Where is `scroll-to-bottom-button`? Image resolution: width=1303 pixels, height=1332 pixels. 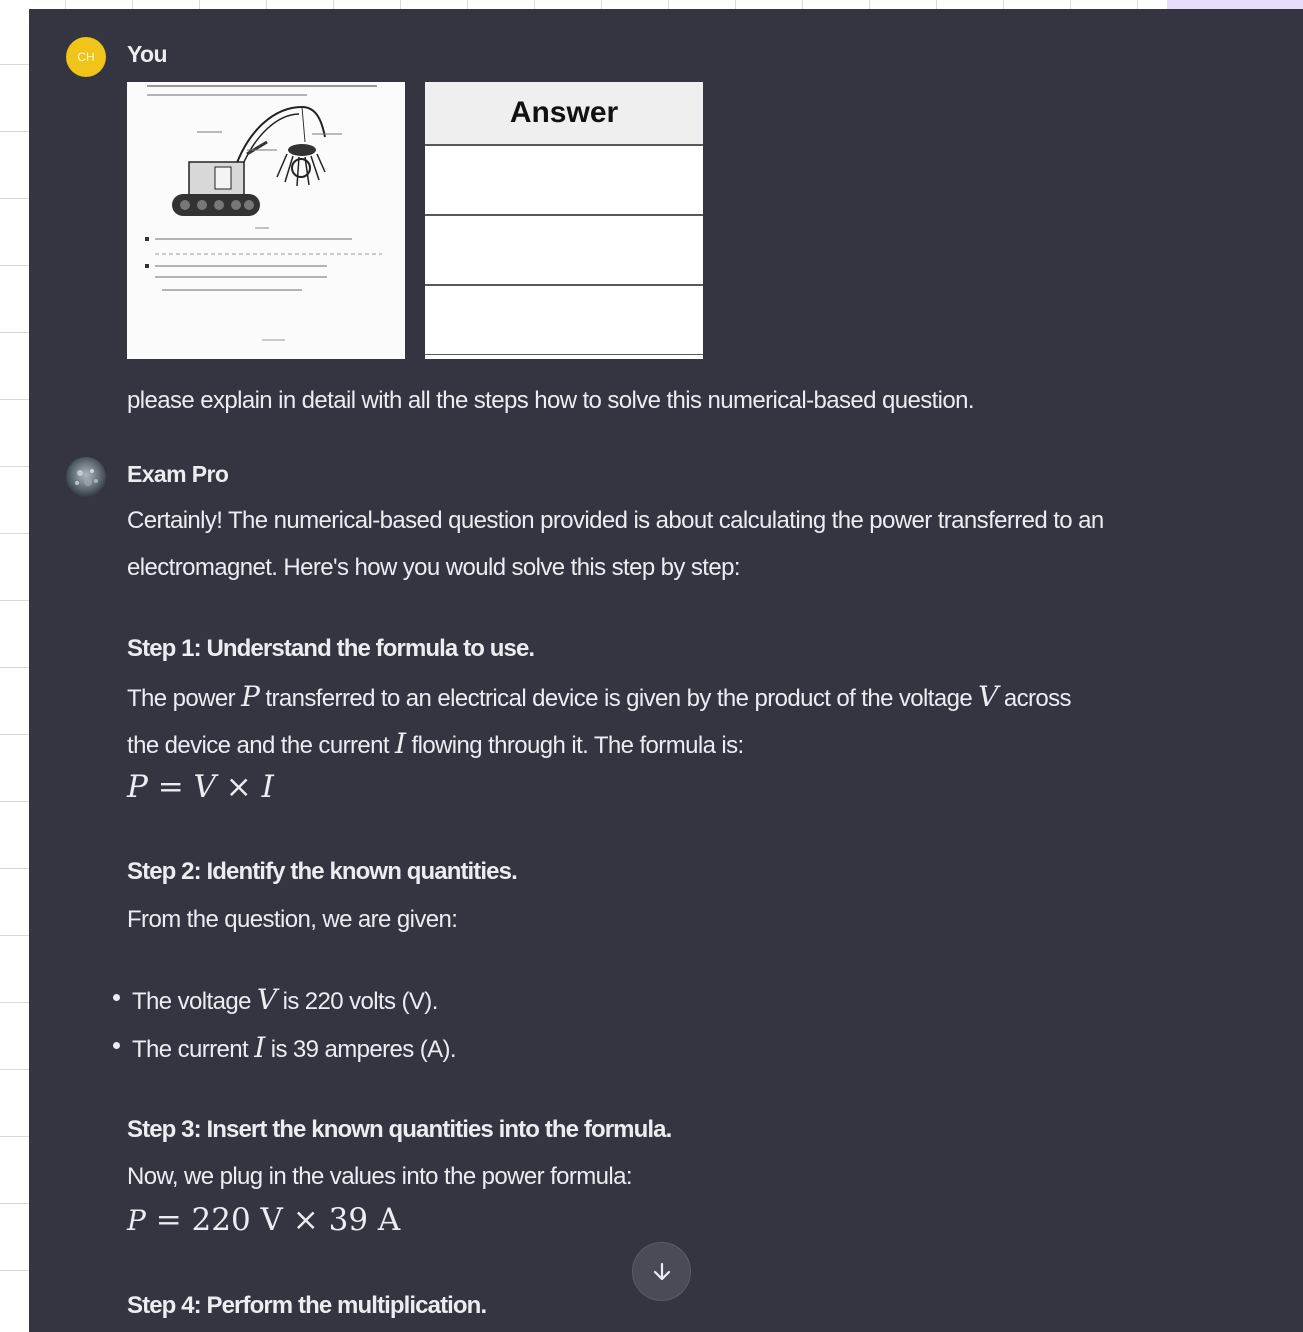
scroll-to-bottom-button is located at coordinates (661, 1271).